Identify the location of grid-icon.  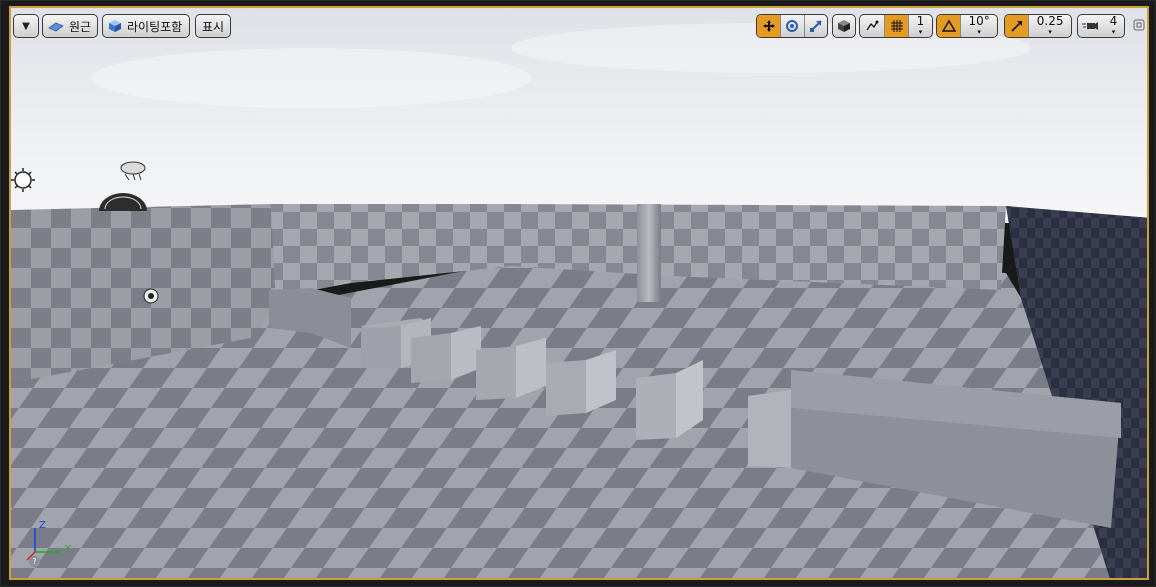
(897, 26).